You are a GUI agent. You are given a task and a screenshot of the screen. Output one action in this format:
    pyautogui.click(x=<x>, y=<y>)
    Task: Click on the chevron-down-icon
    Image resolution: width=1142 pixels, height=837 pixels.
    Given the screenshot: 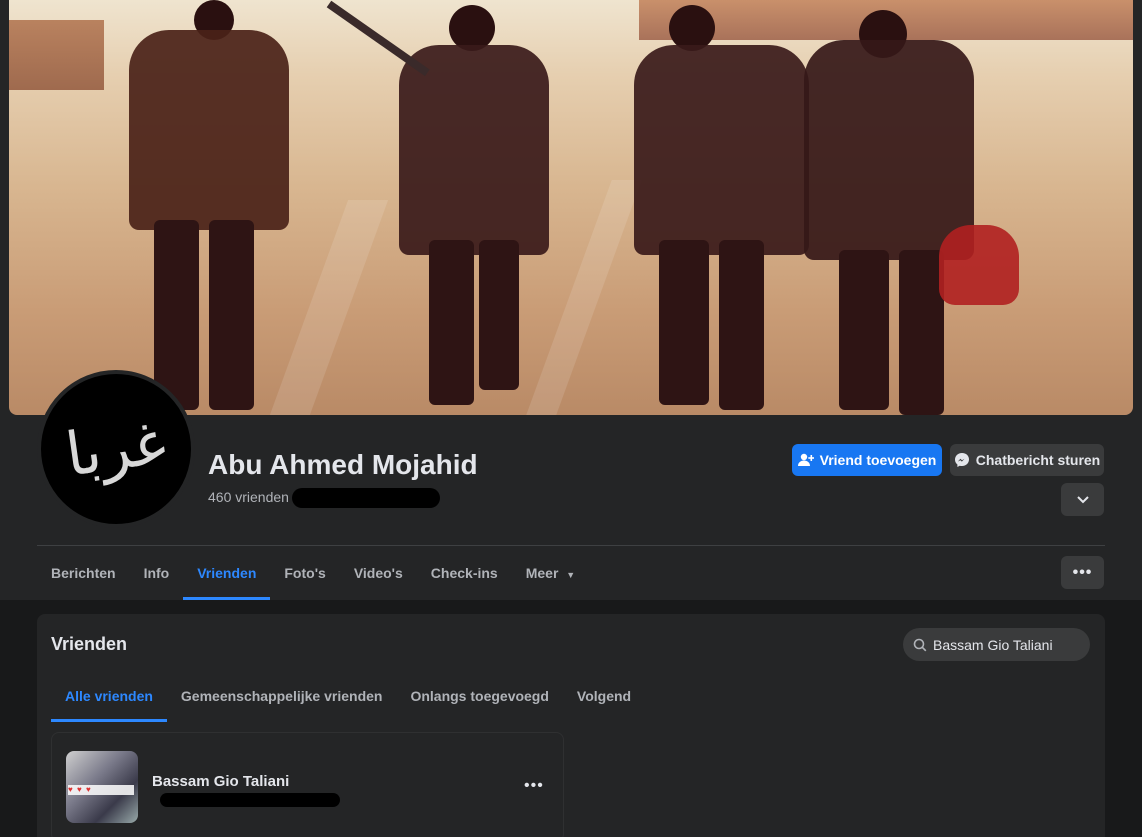 What is the action you would take?
    pyautogui.click(x=1082, y=499)
    